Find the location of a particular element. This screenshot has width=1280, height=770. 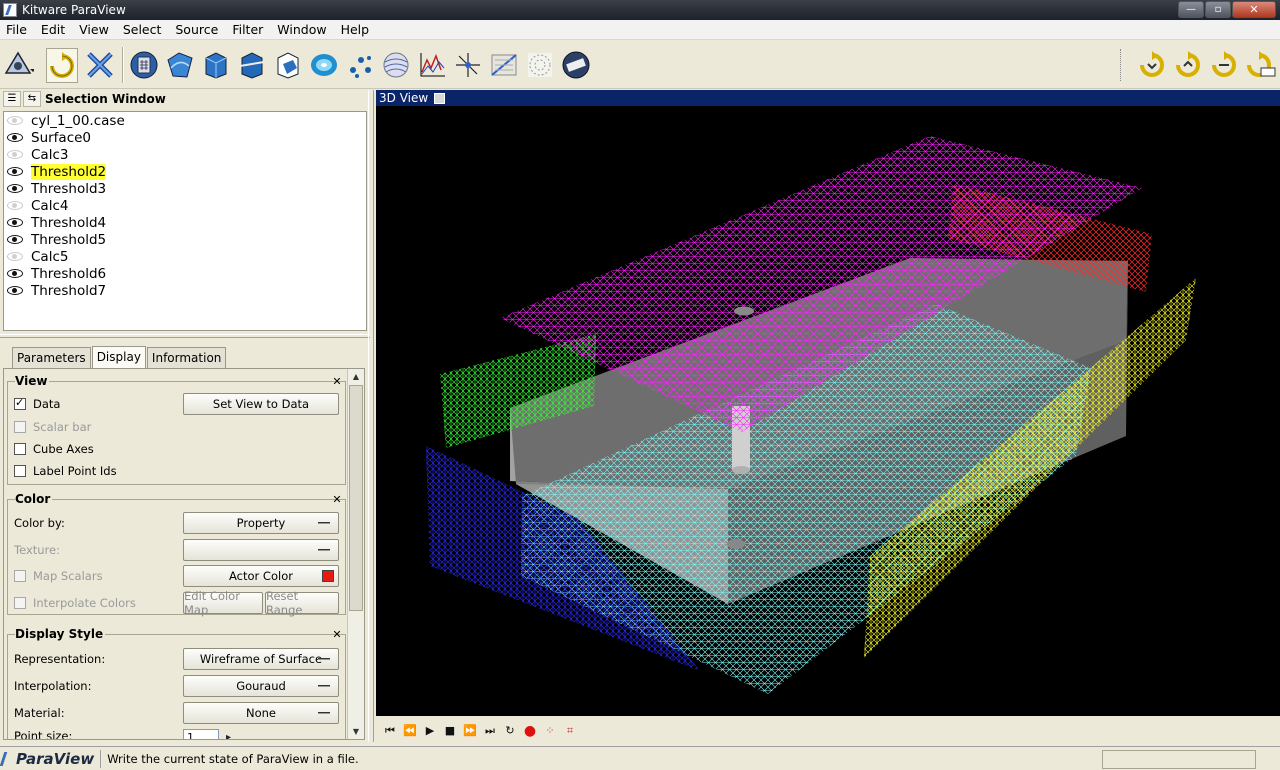

scroll-down-icon: ▼ is located at coordinates (356, 731).